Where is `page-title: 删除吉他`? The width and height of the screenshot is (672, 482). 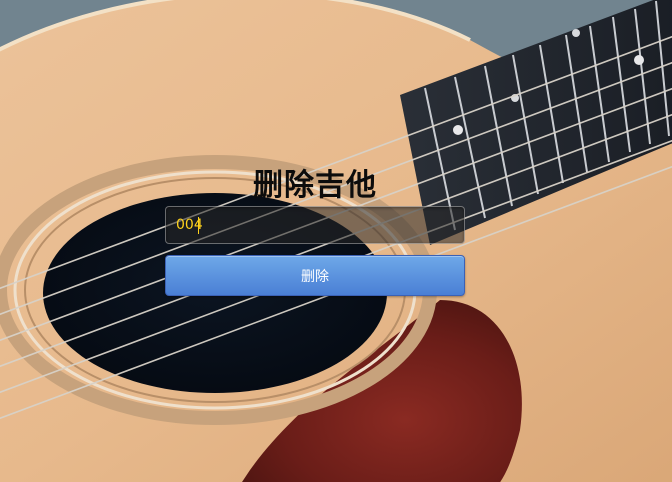
page-title: 删除吉他 is located at coordinates (315, 186).